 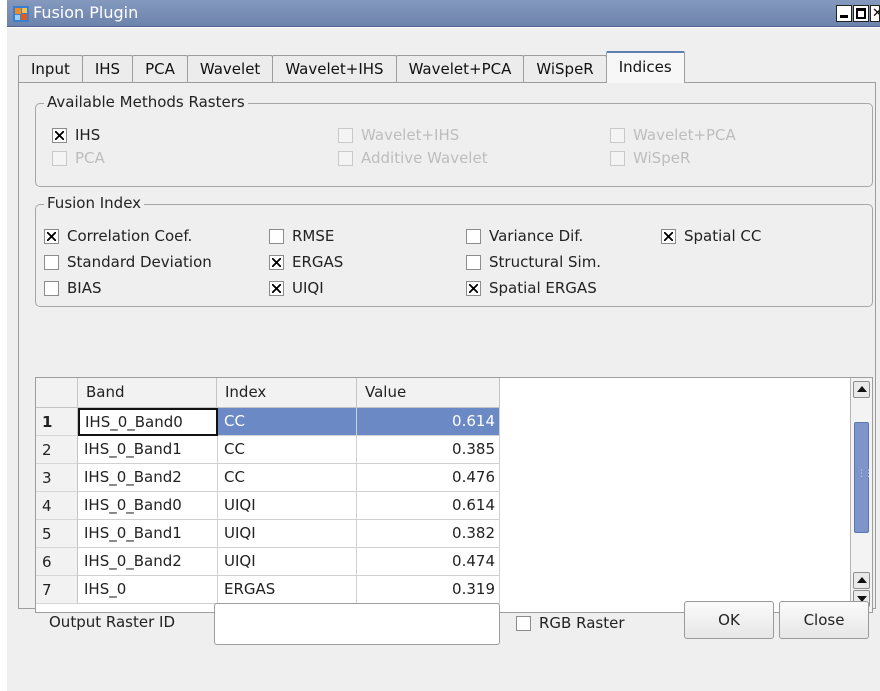 What do you see at coordinates (650, 158) in the screenshot?
I see `method-wisper-checkbox: WiSpeR` at bounding box center [650, 158].